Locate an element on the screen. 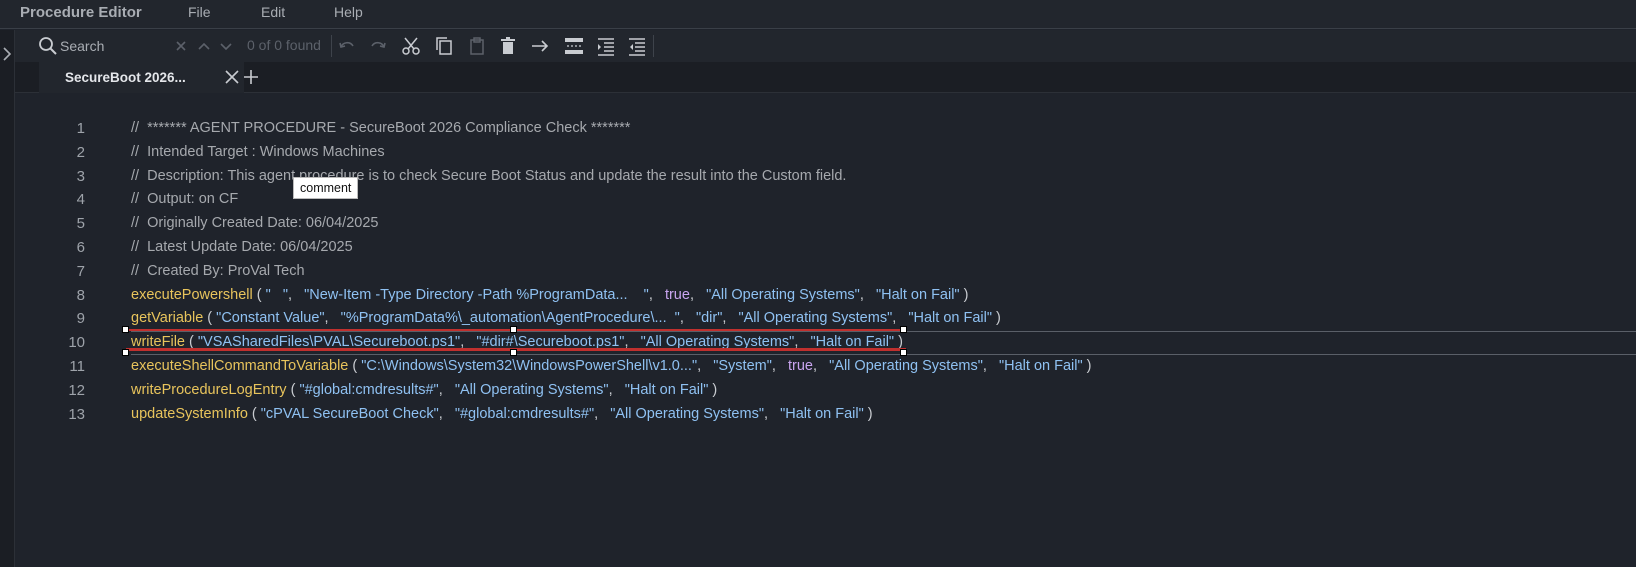  search-box is located at coordinates (105, 46).